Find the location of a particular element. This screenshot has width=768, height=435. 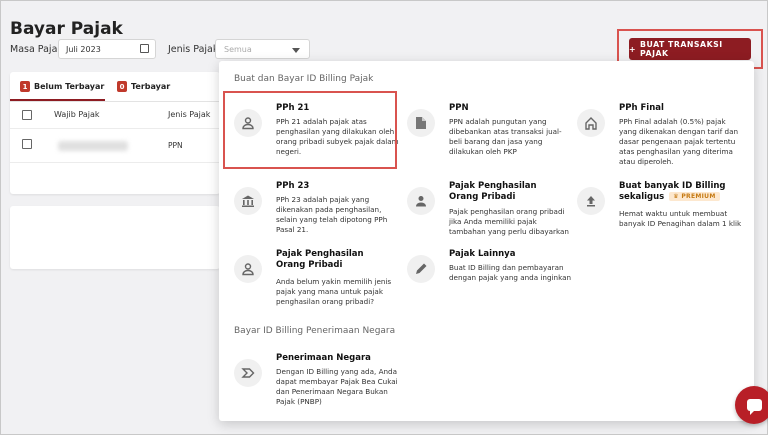

bank-icon is located at coordinates (248, 201).